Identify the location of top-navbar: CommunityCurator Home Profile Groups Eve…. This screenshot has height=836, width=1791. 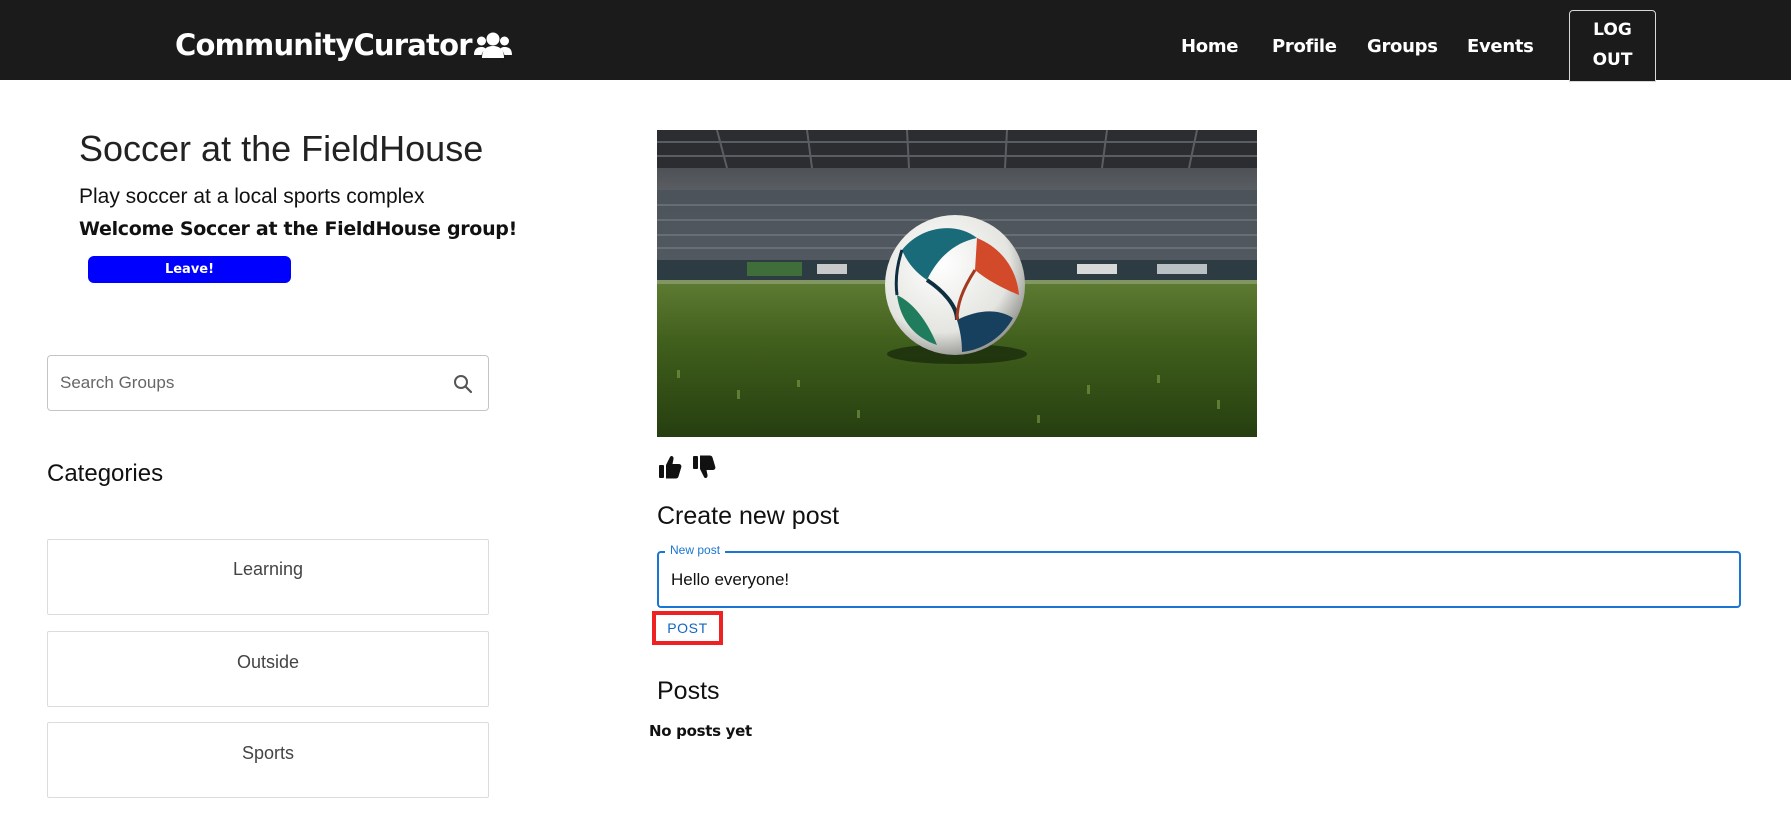
(895, 41).